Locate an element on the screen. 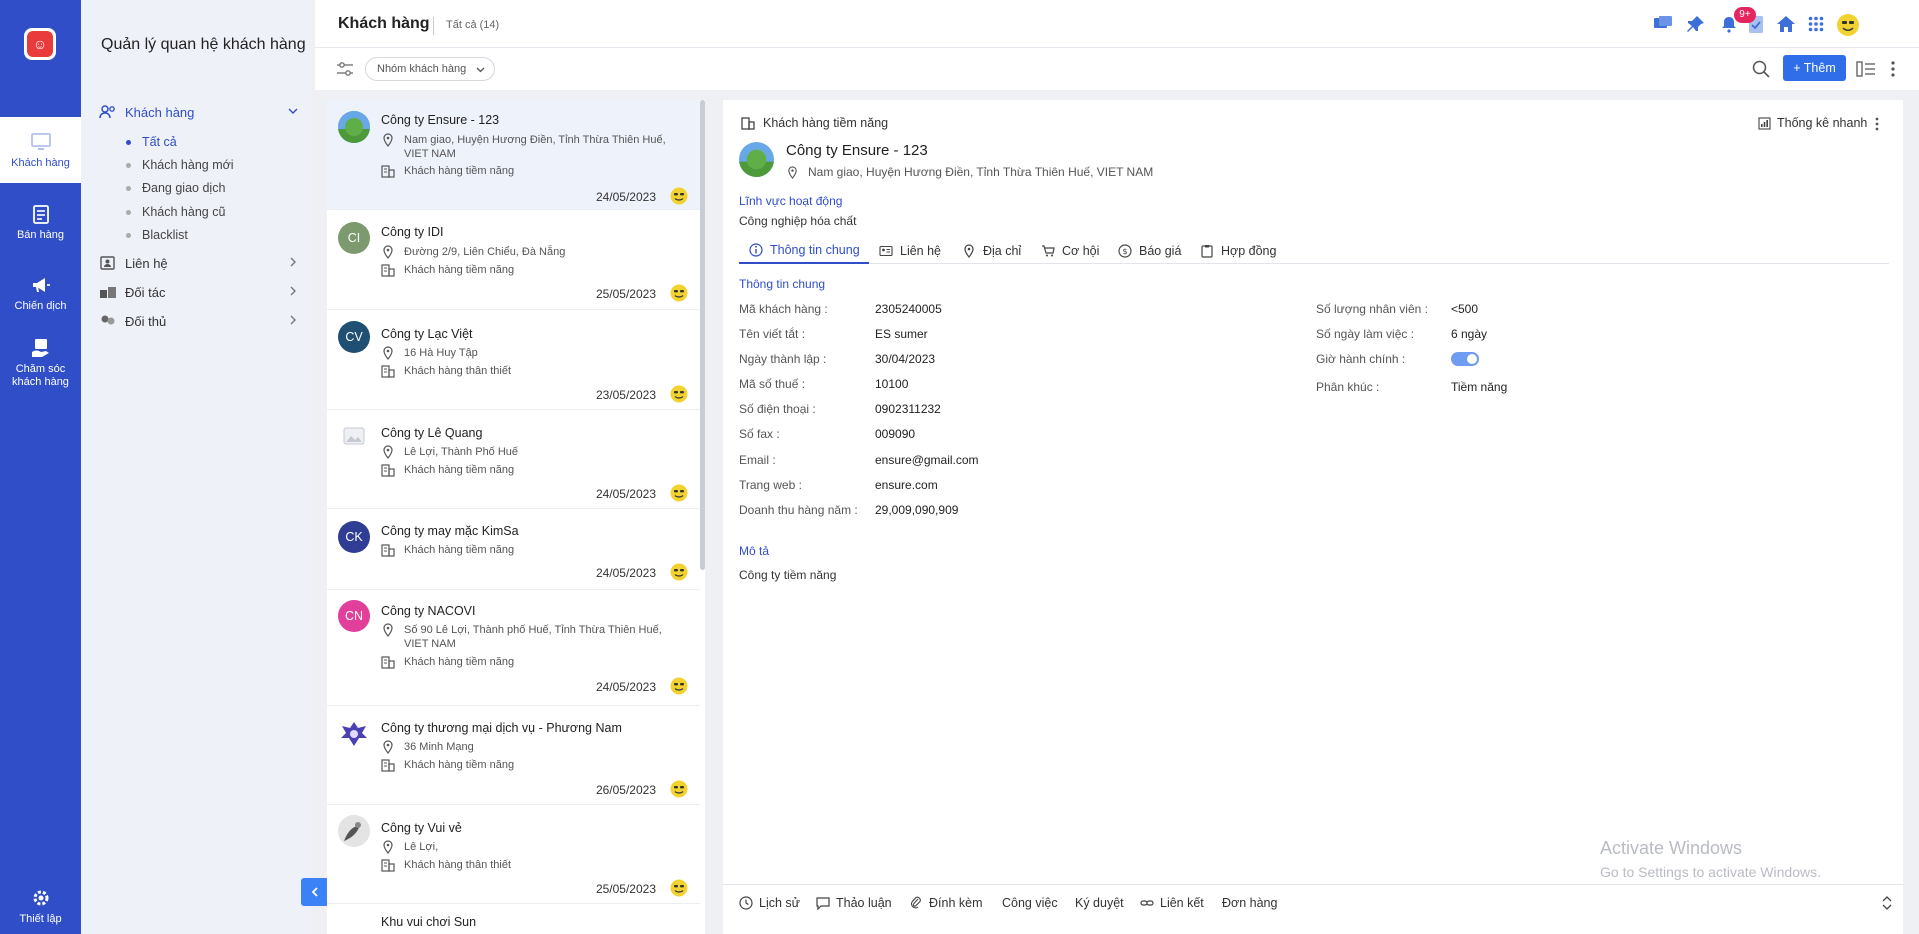 This screenshot has width=1919, height=934. collapse-menu-button is located at coordinates (315, 892).